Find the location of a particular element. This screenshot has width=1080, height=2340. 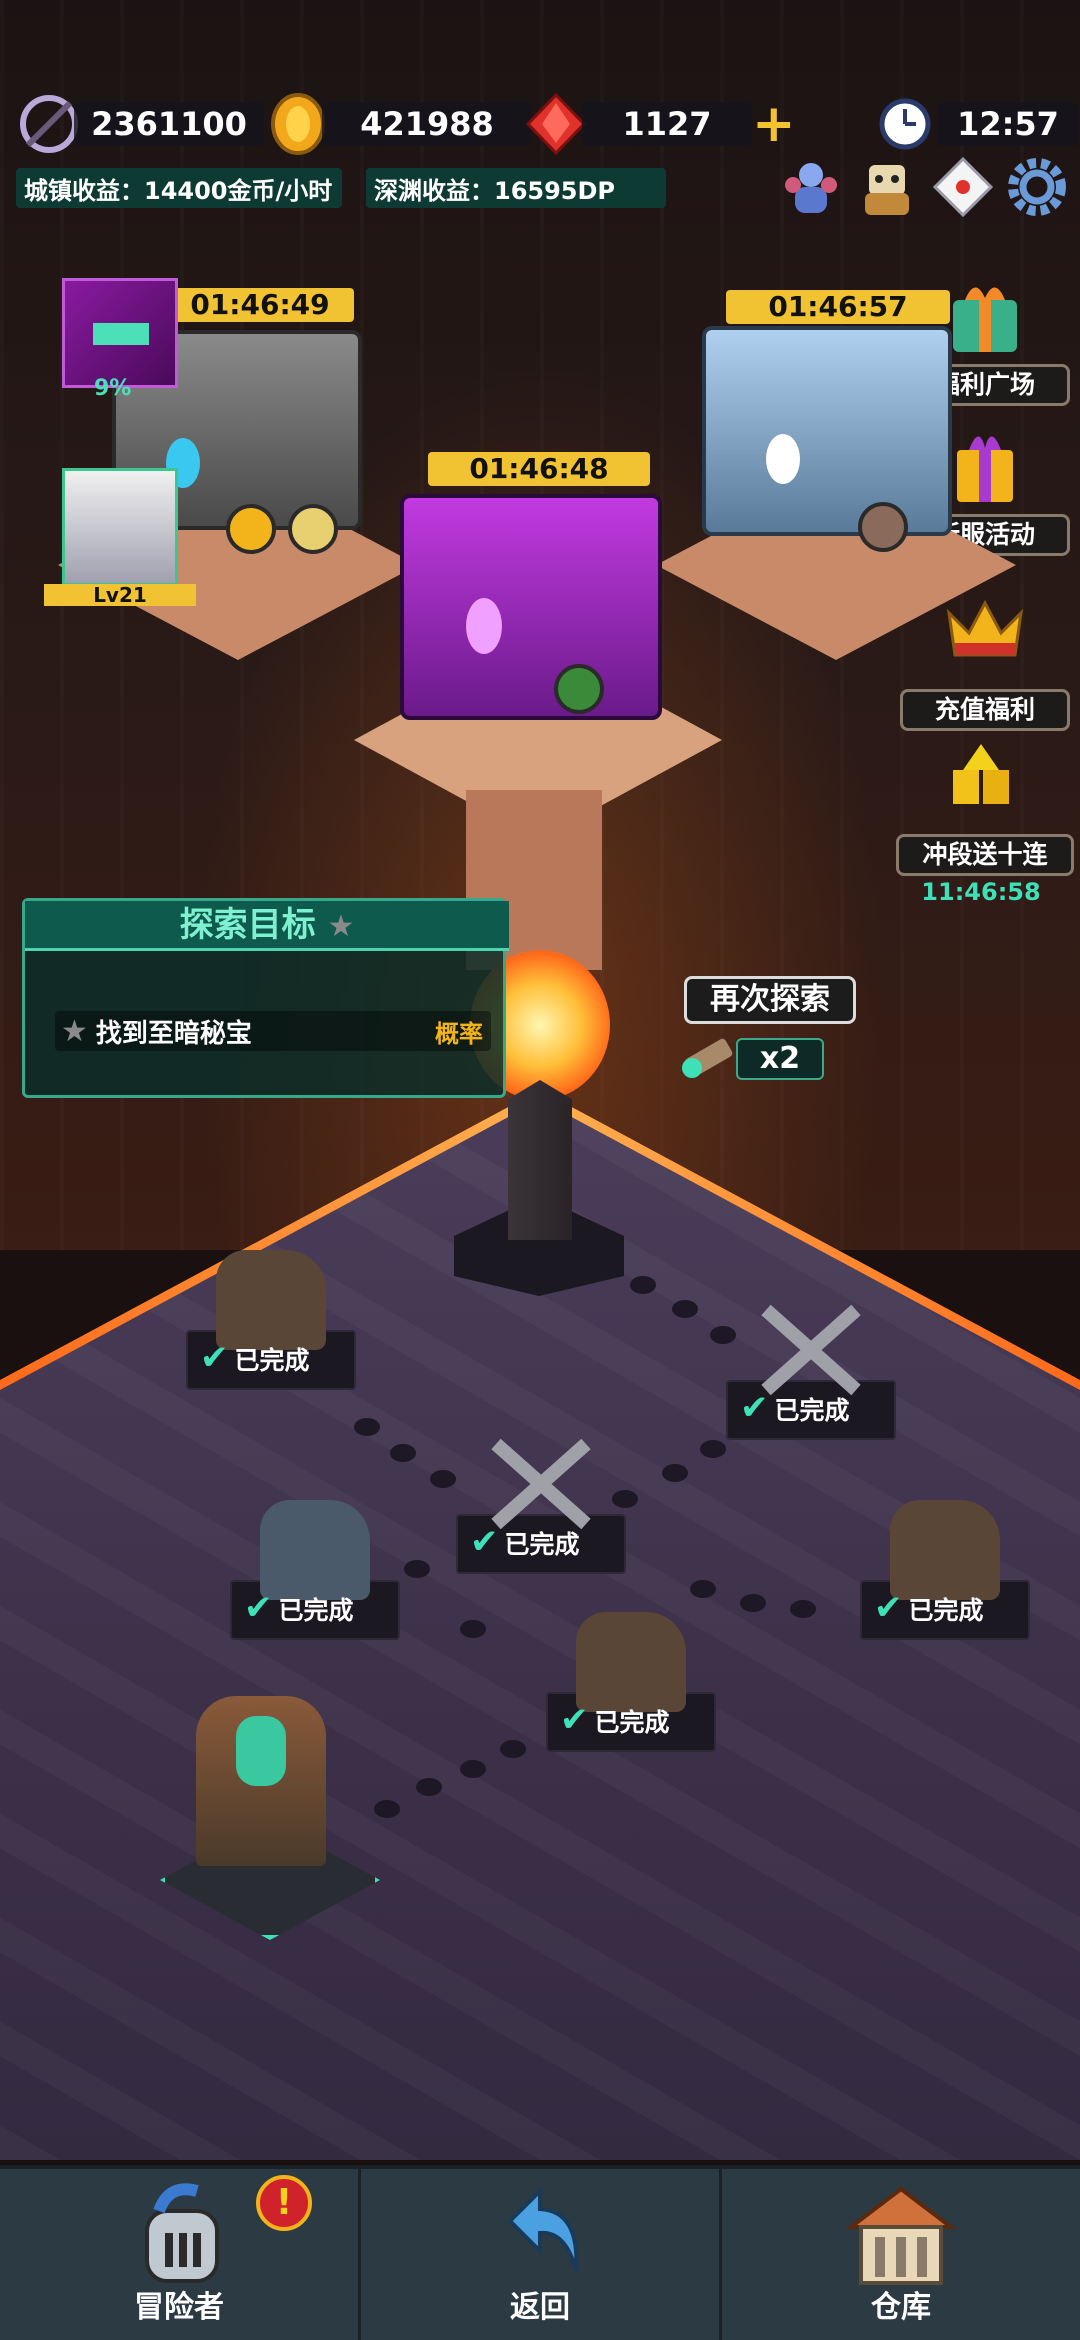

gem-resource: 1127 + is located at coordinates (661, 124).